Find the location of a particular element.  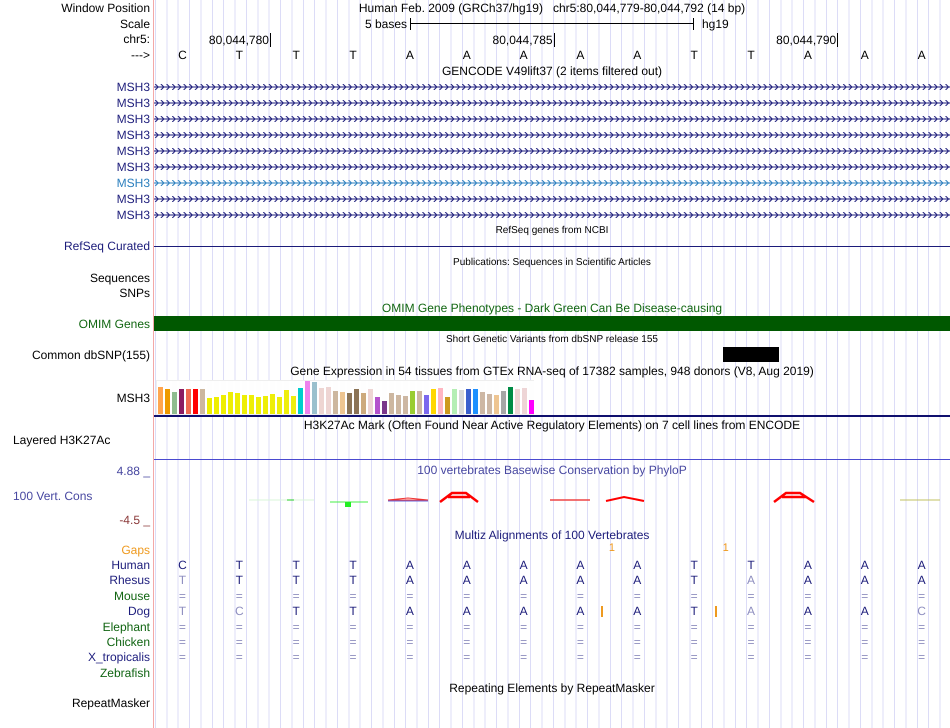

species-label: Rhesus is located at coordinates (129, 580).